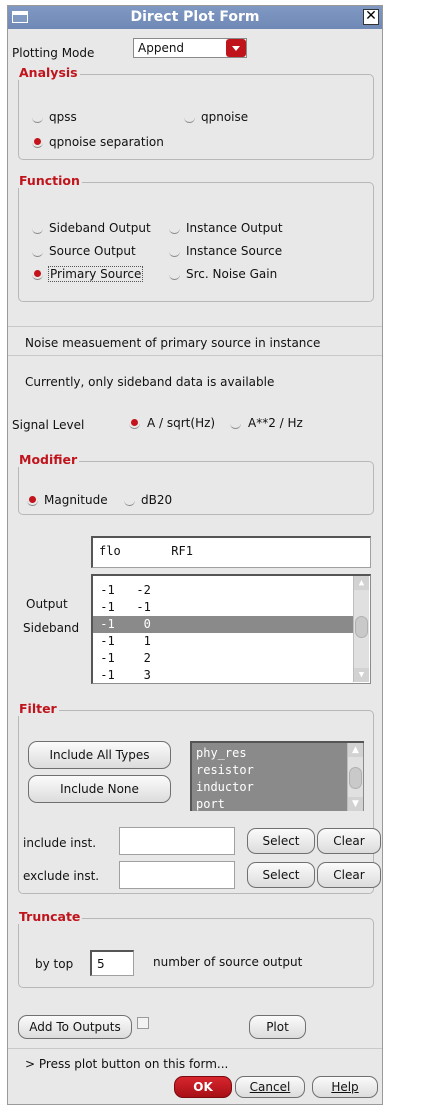 The height and width of the screenshot is (1108, 440). I want to click on radio-qpnoise-label: qpnoise, so click(225, 117).